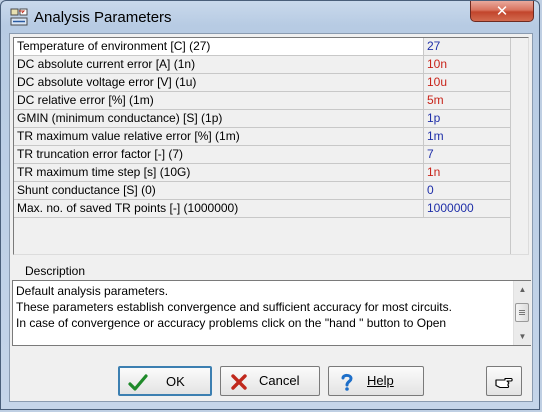 The width and height of the screenshot is (542, 412). I want to click on parameter-row: Shunt conductance [S] (0) 0, so click(262, 191).